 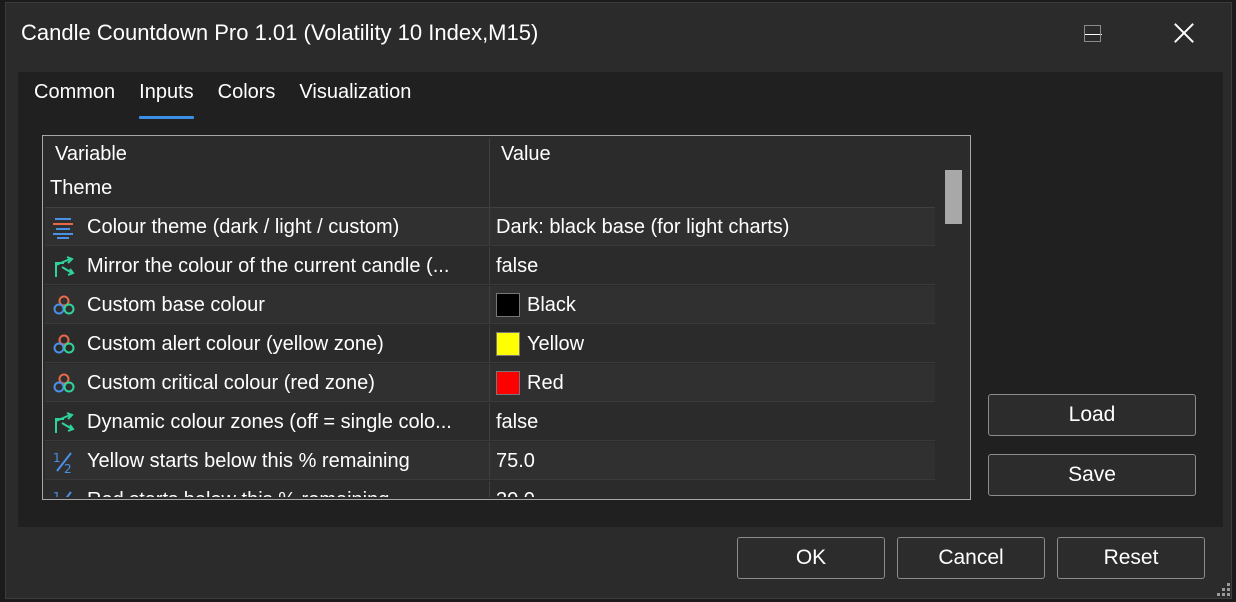 What do you see at coordinates (556, 344) in the screenshot?
I see `value-text: Yellow` at bounding box center [556, 344].